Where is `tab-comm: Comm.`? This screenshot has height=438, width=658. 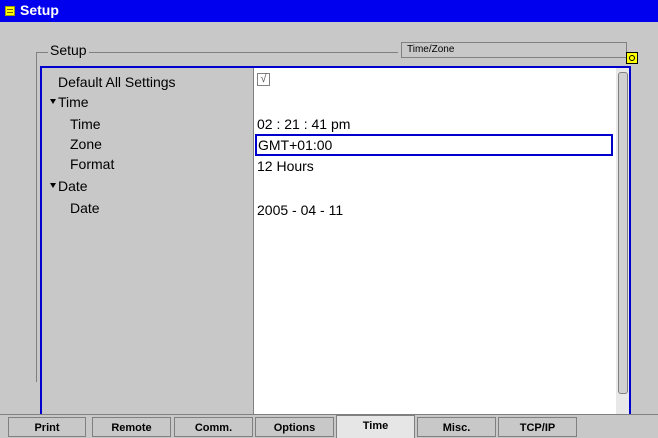
tab-comm: Comm. is located at coordinates (213, 427).